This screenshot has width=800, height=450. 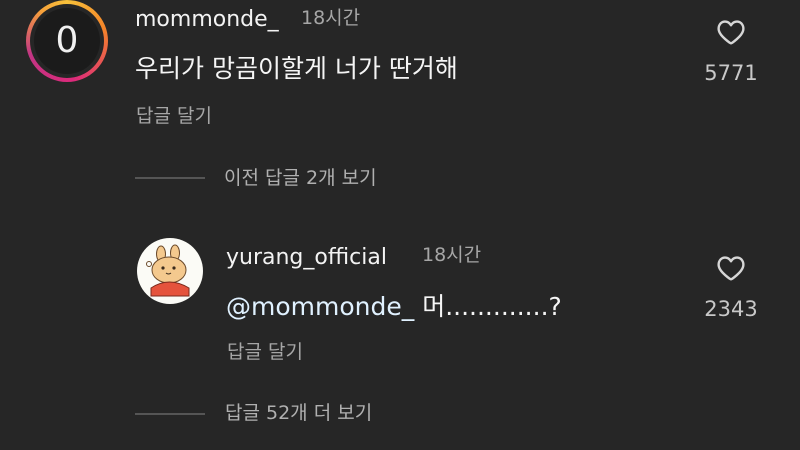 I want to click on bunny-character-icon, so click(x=168, y=270).